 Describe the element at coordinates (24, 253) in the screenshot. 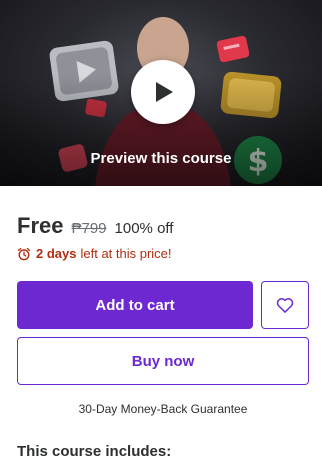

I see `alarm-clock-icon` at that location.